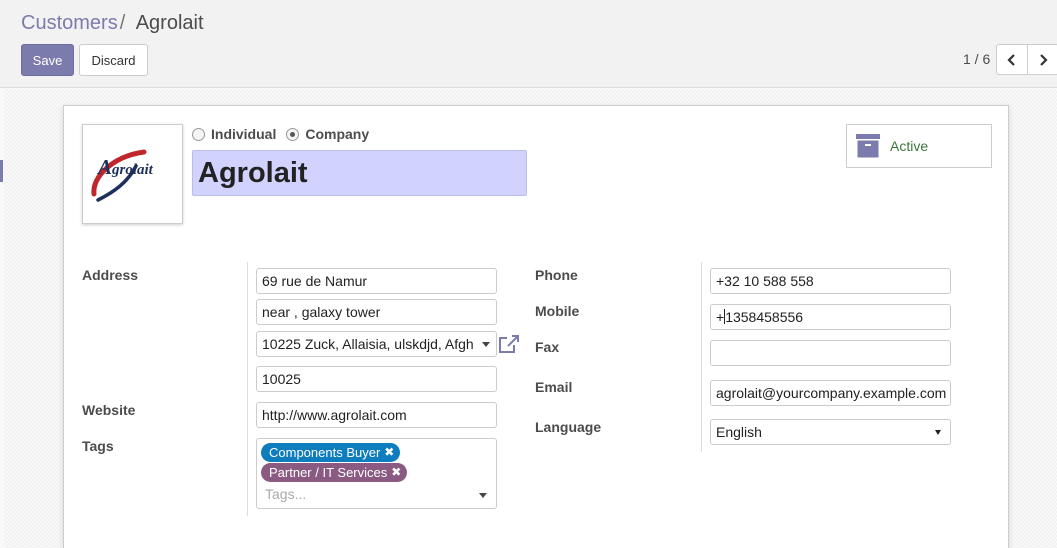  I want to click on column-separator-left, so click(247, 389).